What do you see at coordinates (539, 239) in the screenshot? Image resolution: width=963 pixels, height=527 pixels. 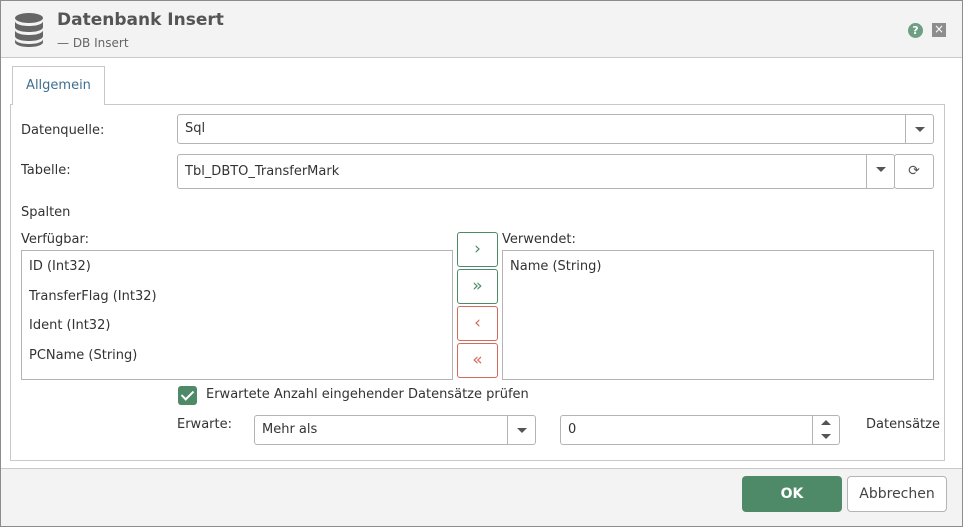 I see `used-label: Verwendet:` at bounding box center [539, 239].